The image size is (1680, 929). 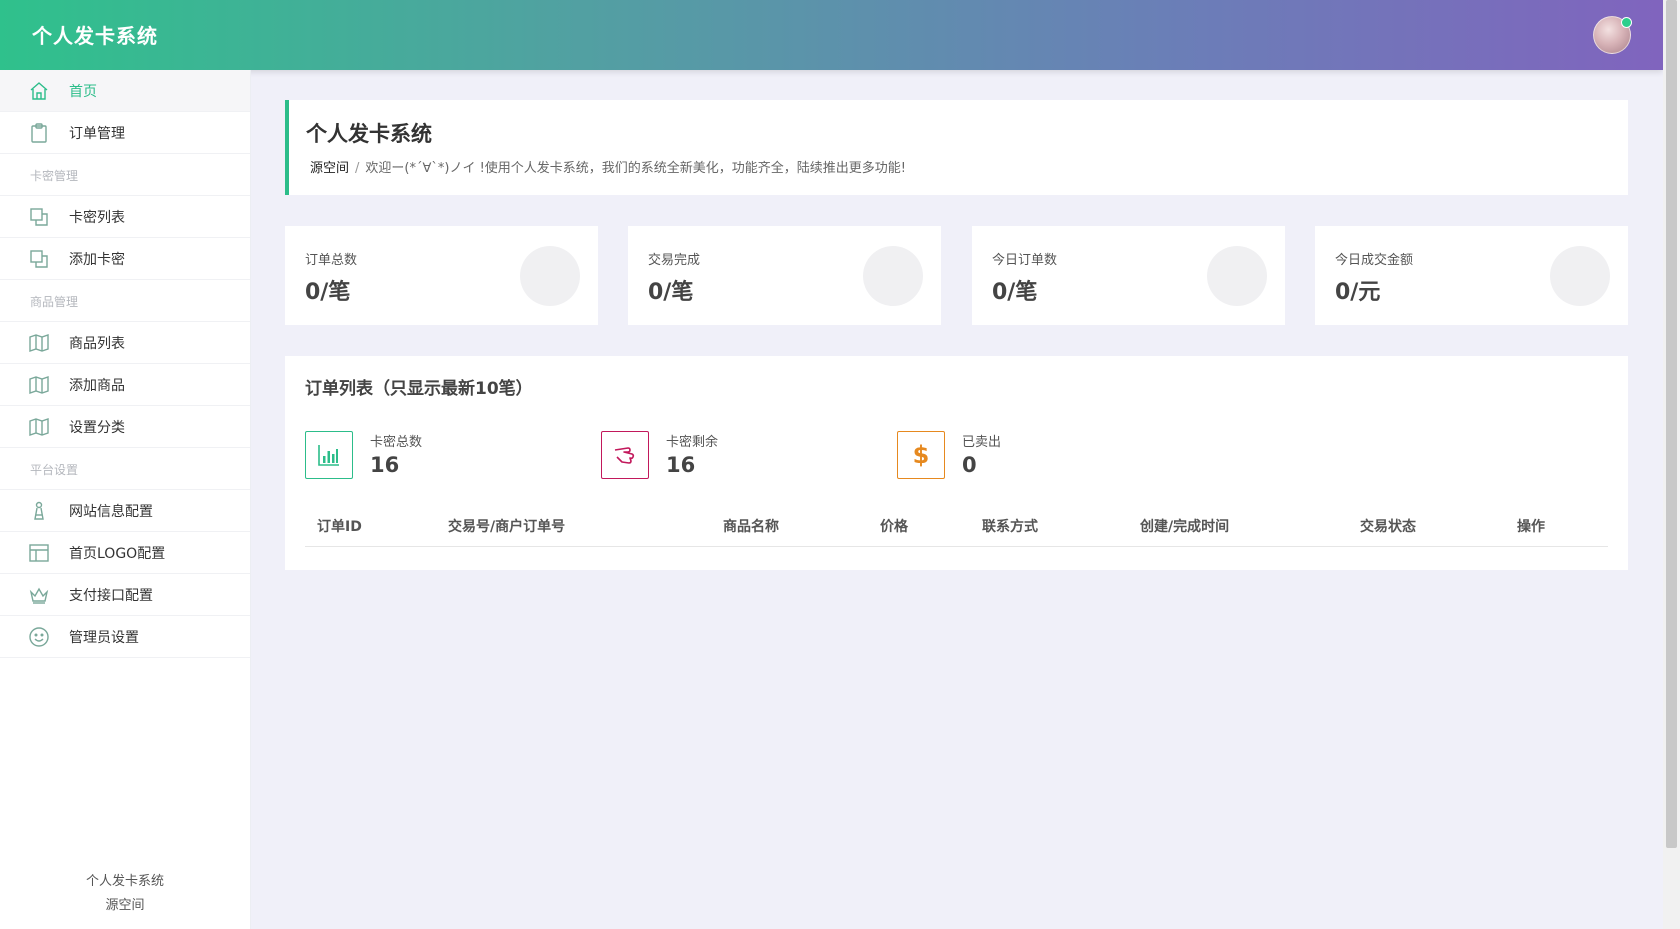 What do you see at coordinates (39, 553) in the screenshot?
I see `layout-icon` at bounding box center [39, 553].